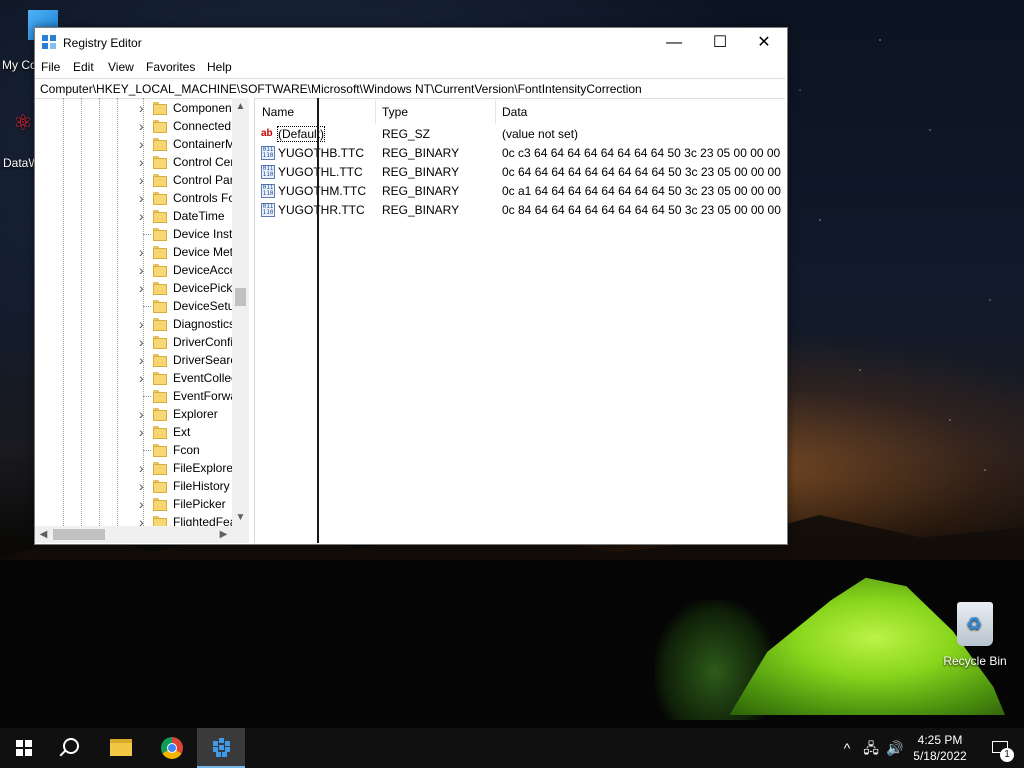  Describe the element at coordinates (674, 42) in the screenshot. I see `minimize-button: —` at that location.